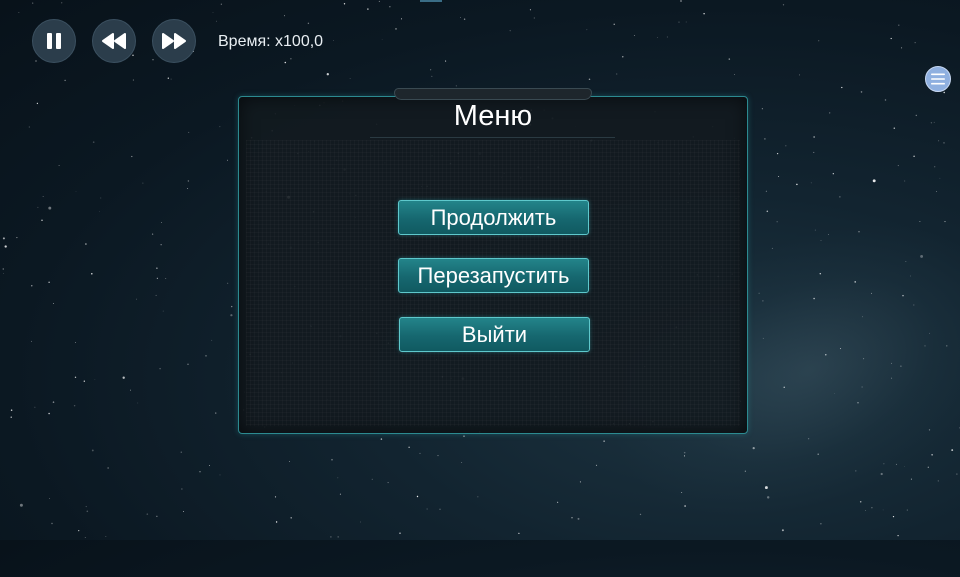 This screenshot has height=577, width=960. What do you see at coordinates (494, 334) in the screenshot?
I see `exit-button: Выйти` at bounding box center [494, 334].